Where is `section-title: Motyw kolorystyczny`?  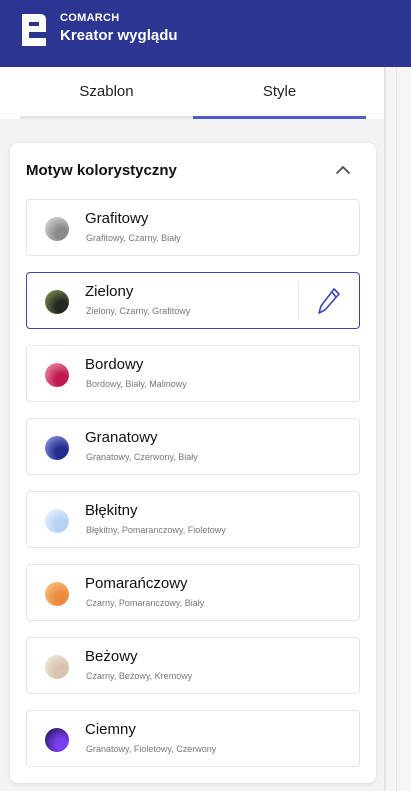 section-title: Motyw kolorystyczny is located at coordinates (101, 170).